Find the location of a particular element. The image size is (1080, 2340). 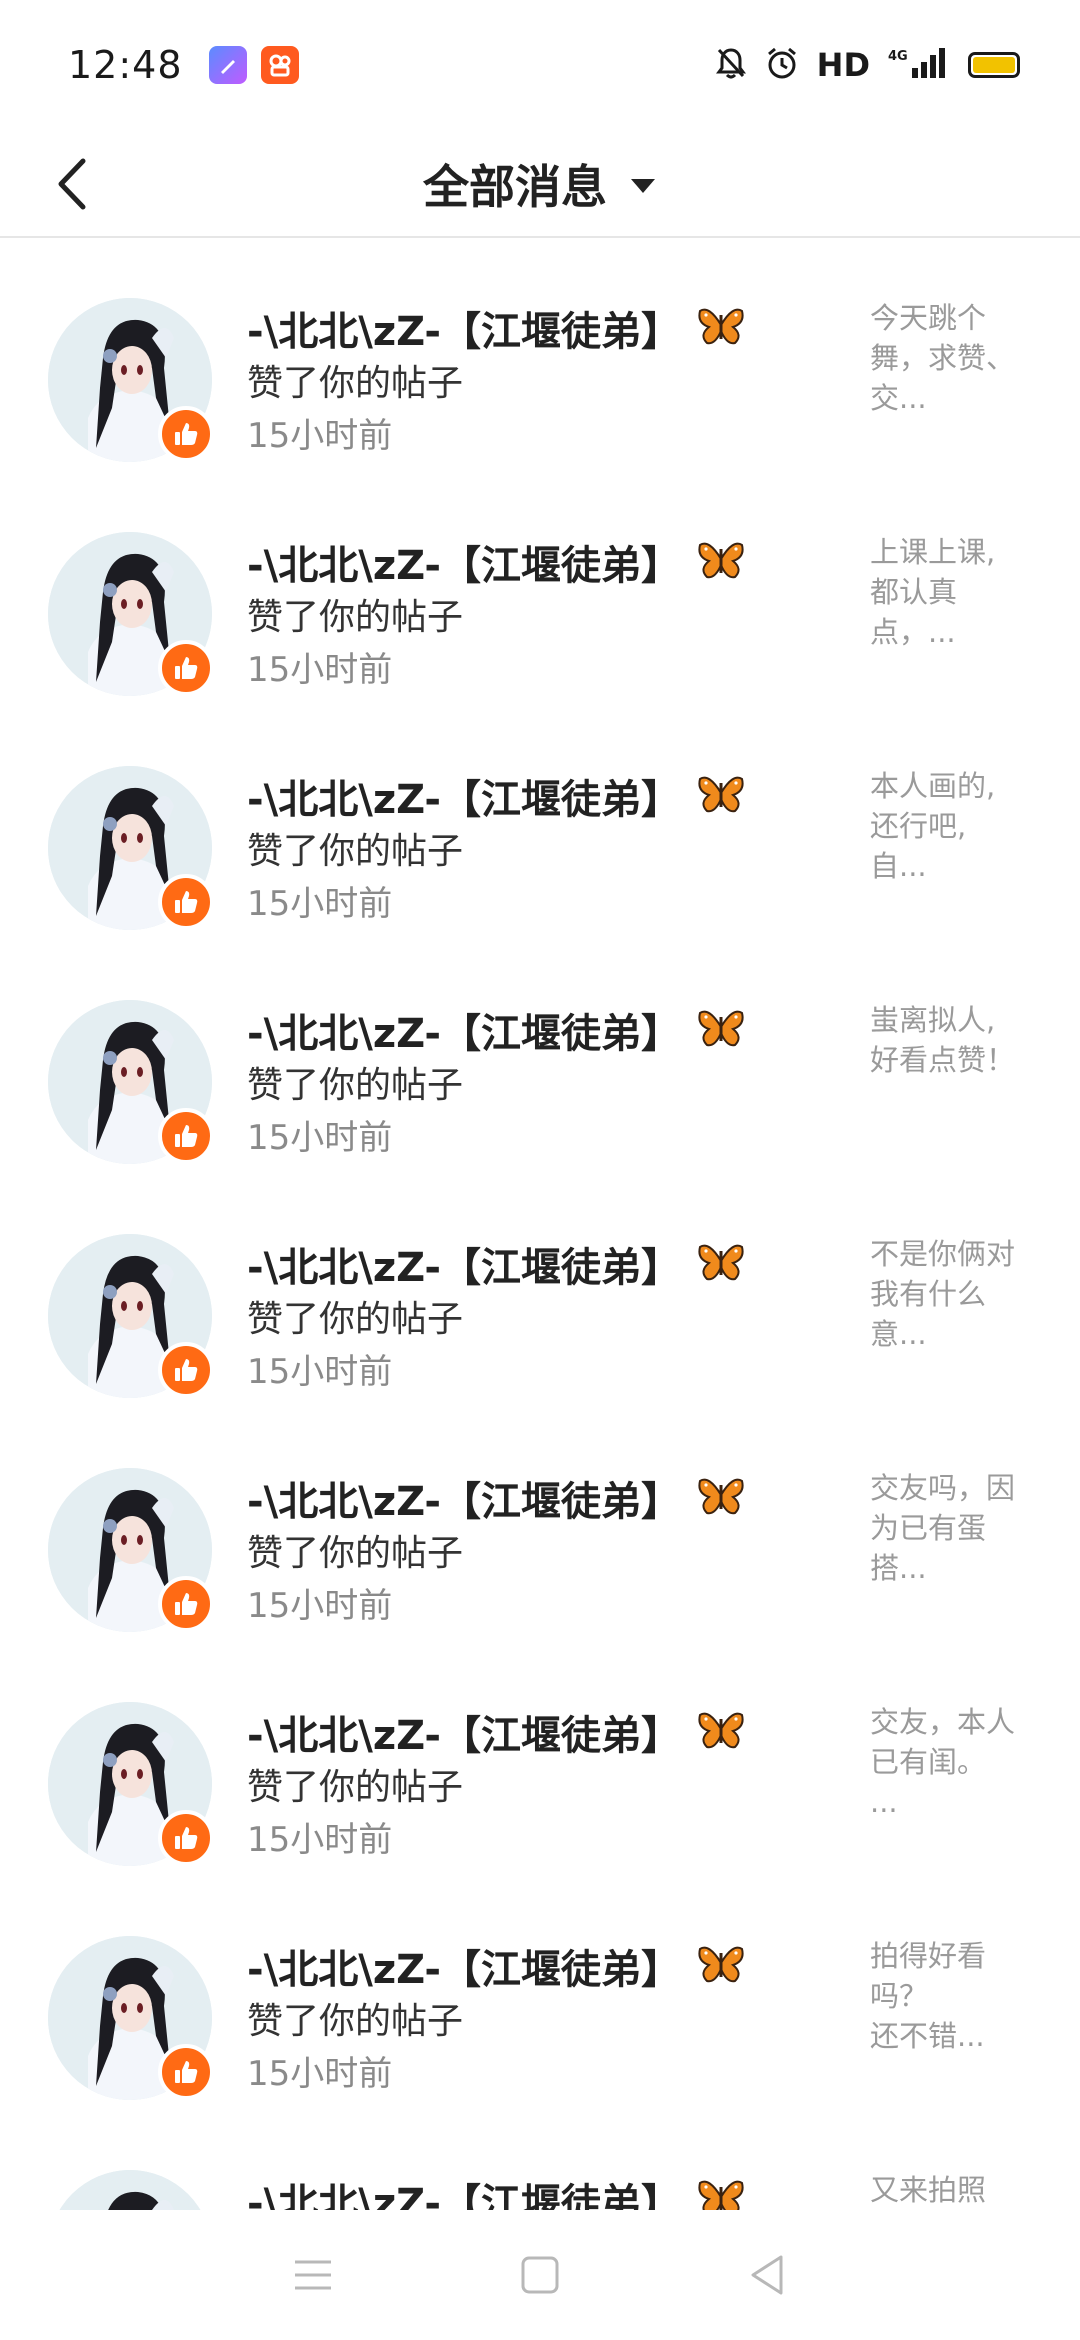

preview-line: 上课上课, is located at coordinates (933, 552).